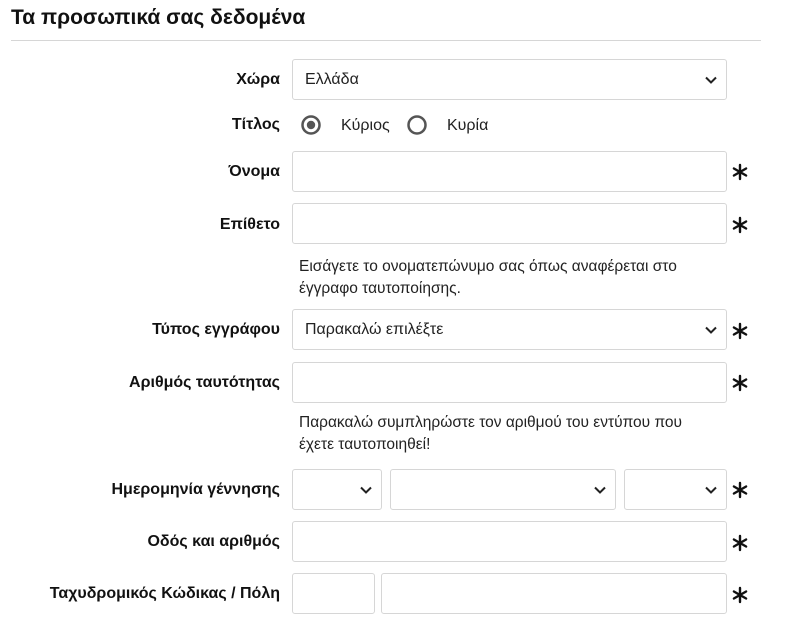  What do you see at coordinates (213, 541) in the screenshot?
I see `street-label: Οδός και αριθμός` at bounding box center [213, 541].